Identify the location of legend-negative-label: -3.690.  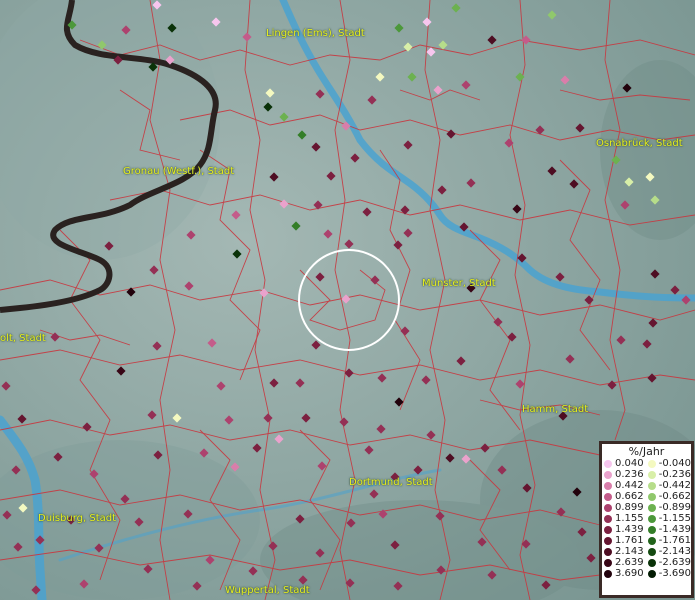
(674, 573).